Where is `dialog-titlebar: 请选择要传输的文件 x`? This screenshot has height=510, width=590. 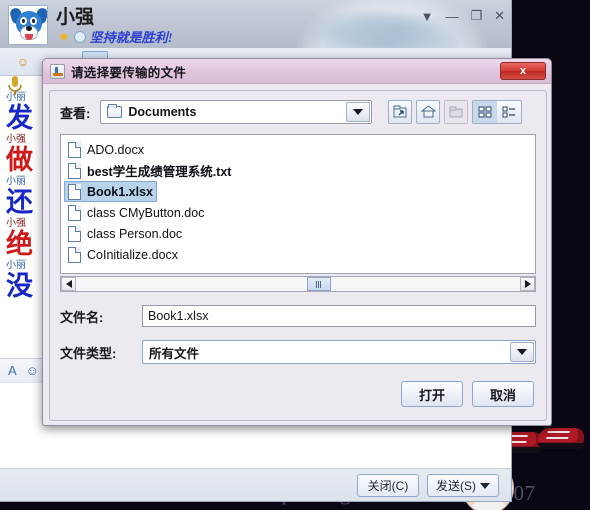 dialog-titlebar: 请选择要传输的文件 x is located at coordinates (297, 71).